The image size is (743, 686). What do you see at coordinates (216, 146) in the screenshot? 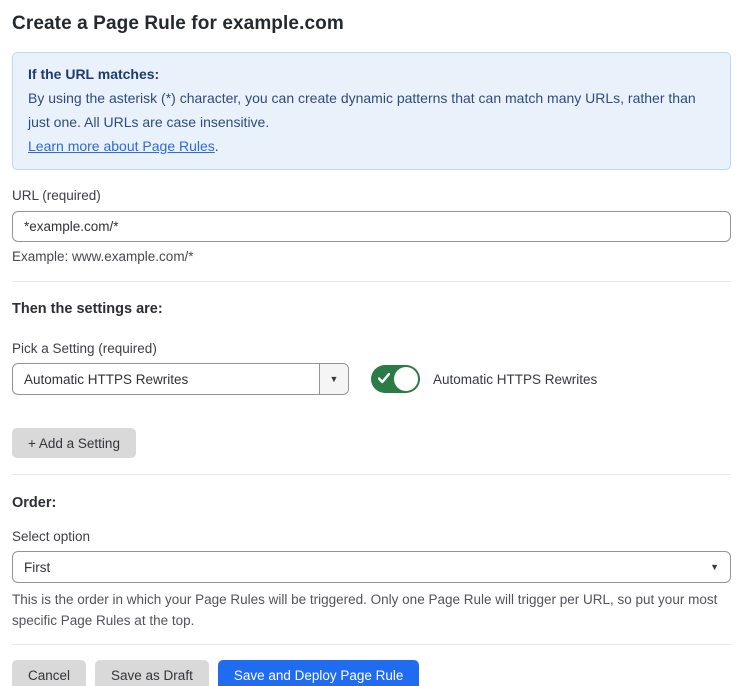
I see `link-period: .` at bounding box center [216, 146].